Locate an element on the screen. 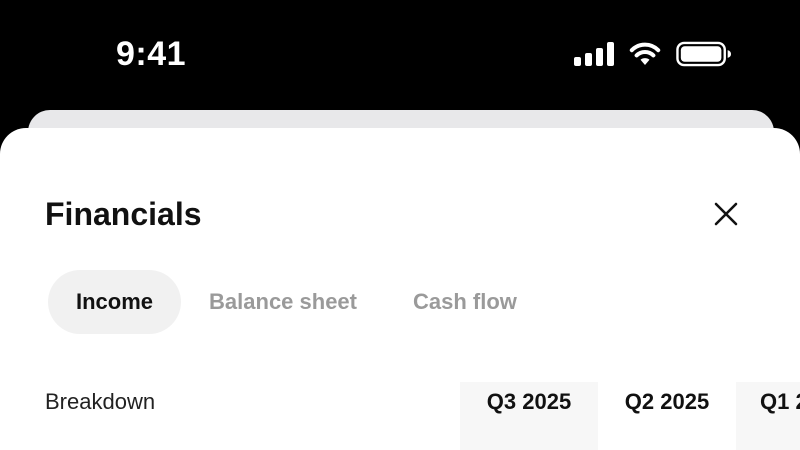 The width and height of the screenshot is (800, 450). close-button is located at coordinates (726, 214).